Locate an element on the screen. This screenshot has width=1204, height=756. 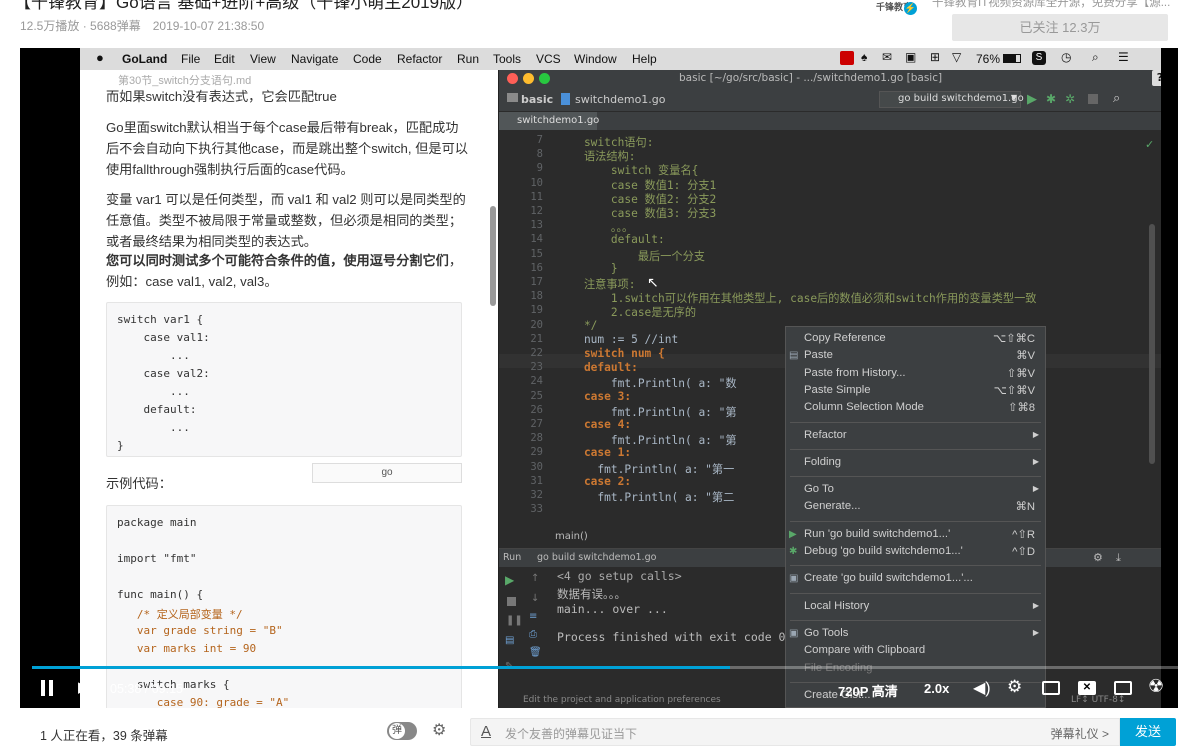
next-button-icon: ▶ is located at coordinates (84, 687).